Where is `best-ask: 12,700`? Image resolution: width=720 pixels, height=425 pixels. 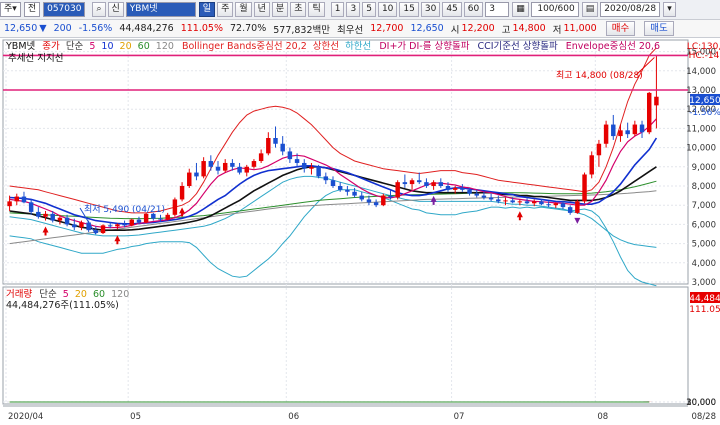
best-ask: 12,700 is located at coordinates (387, 28).